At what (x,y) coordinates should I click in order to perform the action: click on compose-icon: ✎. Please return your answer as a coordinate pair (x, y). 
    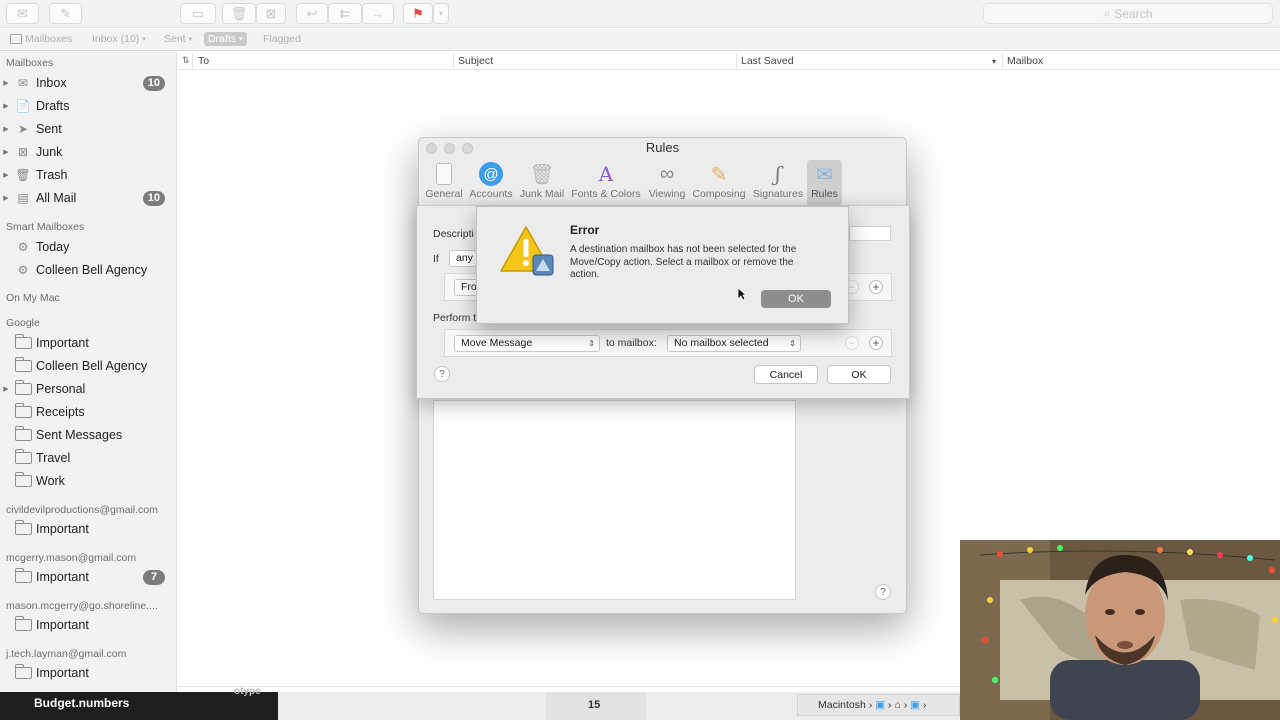
    Looking at the image, I should click on (65, 13).